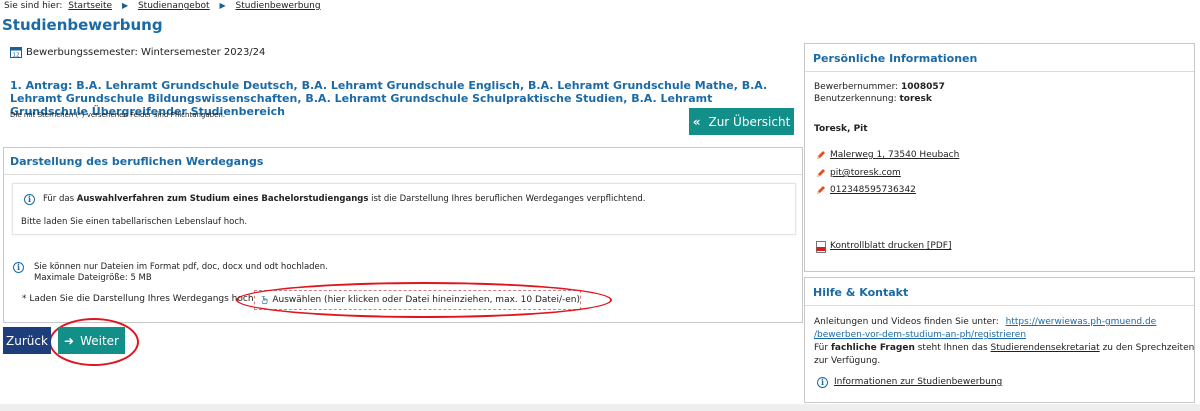 This screenshot has width=1200, height=411. What do you see at coordinates (865, 173) in the screenshot?
I see `email-link: pit@toresk.com` at bounding box center [865, 173].